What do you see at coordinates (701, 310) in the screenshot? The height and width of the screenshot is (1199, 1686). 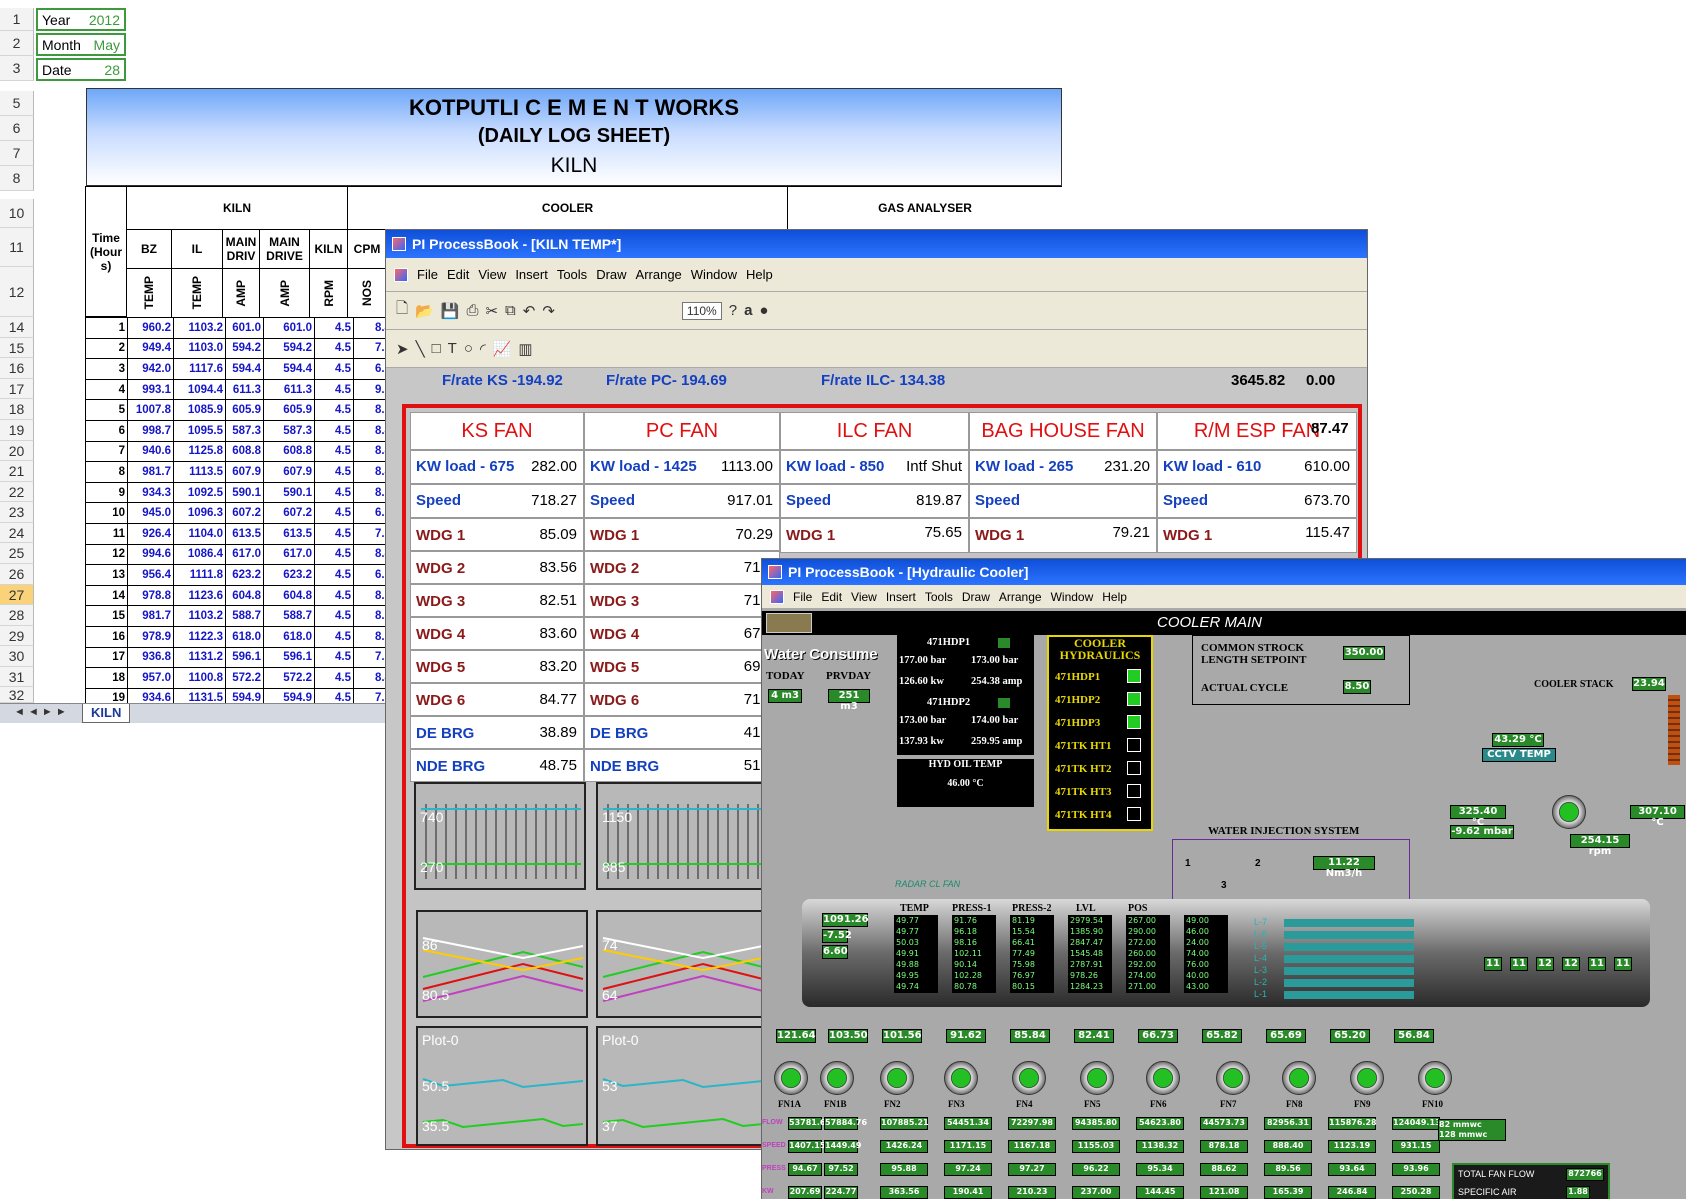 I see `zoom-select: 110%` at bounding box center [701, 310].